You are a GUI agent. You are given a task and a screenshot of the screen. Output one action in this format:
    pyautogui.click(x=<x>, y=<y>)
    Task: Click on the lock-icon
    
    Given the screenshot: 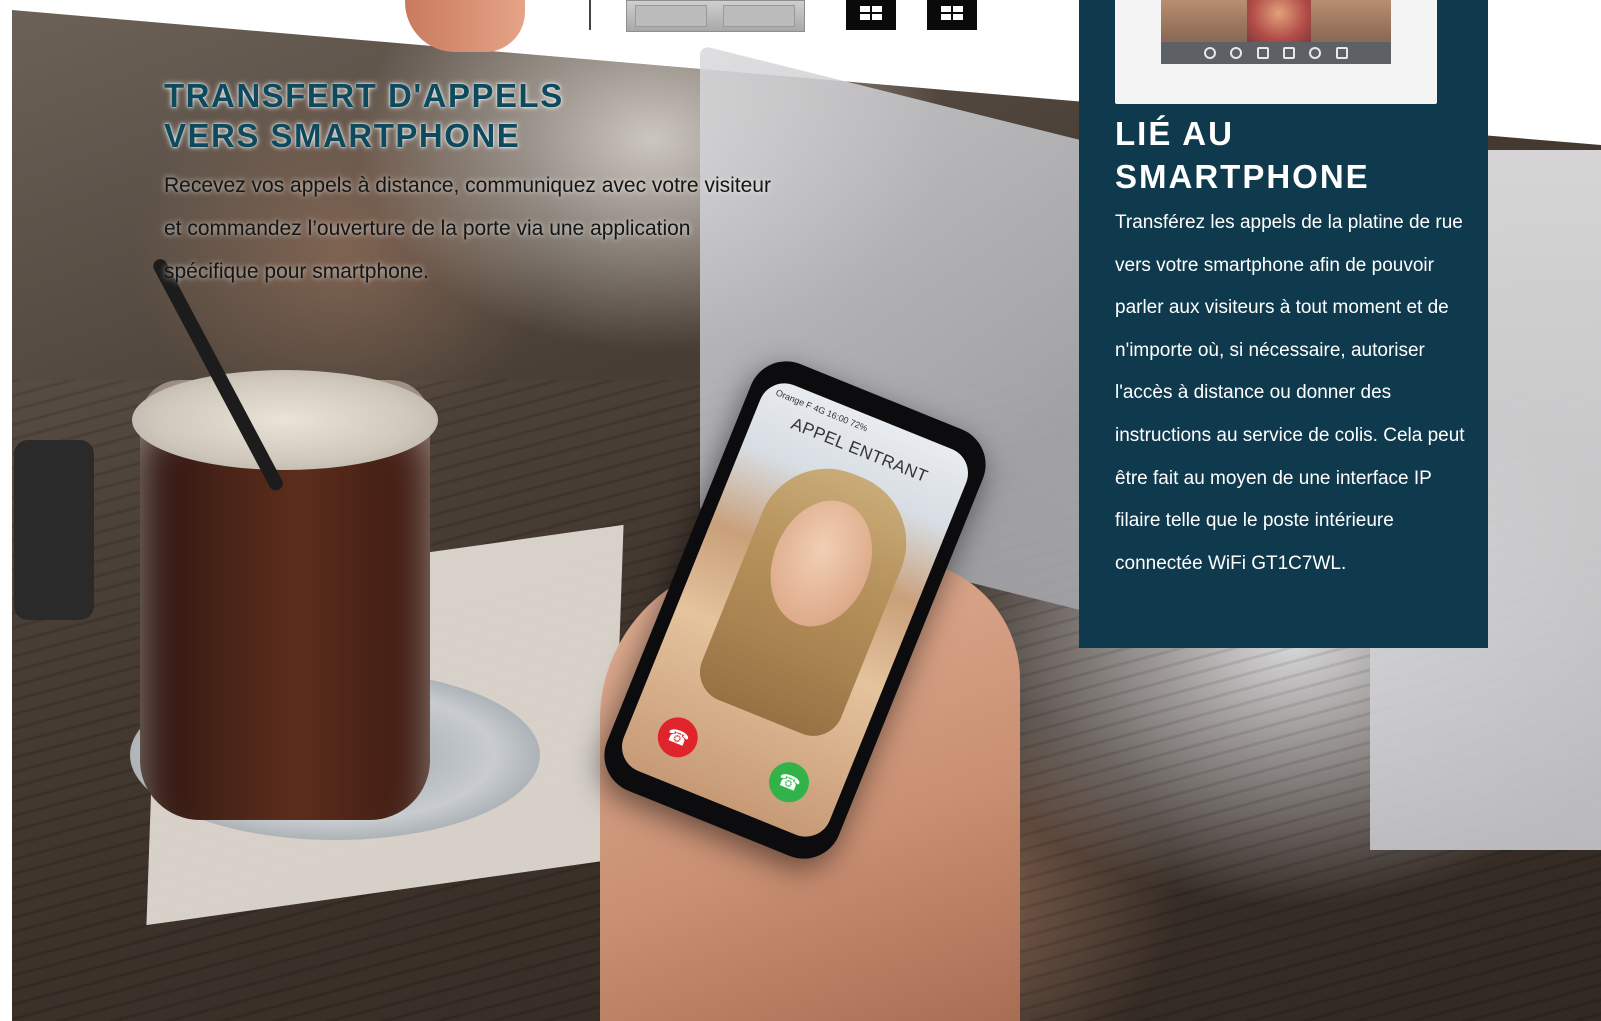 What is the action you would take?
    pyautogui.click(x=1210, y=53)
    